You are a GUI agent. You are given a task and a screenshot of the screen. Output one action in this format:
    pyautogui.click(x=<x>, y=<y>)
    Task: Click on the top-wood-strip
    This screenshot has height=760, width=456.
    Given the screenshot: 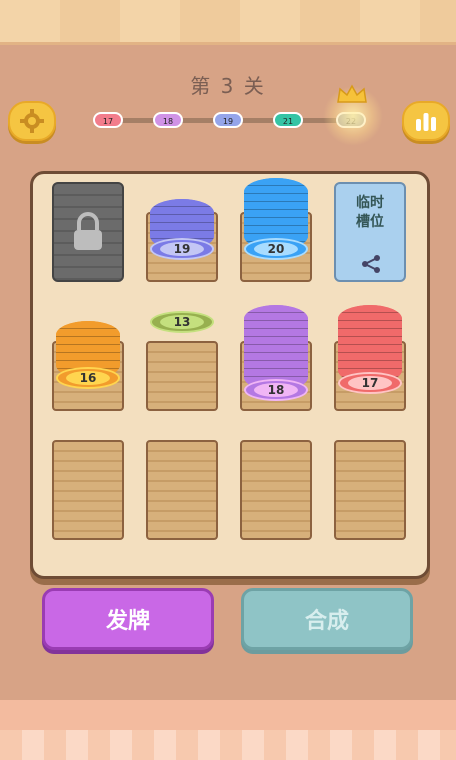 What is the action you would take?
    pyautogui.click(x=228, y=22)
    